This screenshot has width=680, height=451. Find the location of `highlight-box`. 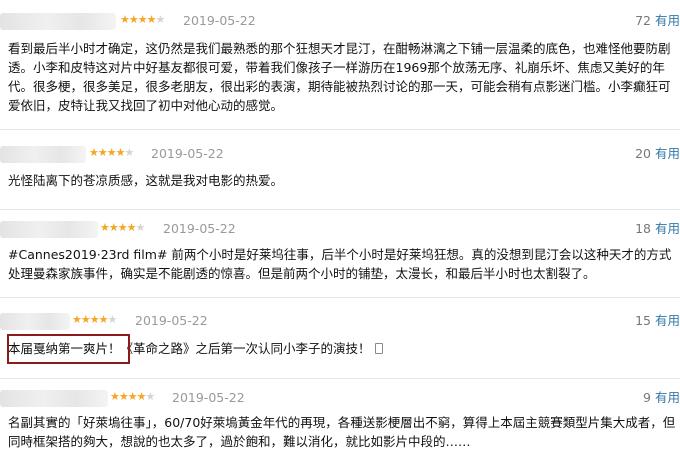

highlight-box is located at coordinates (68, 349).